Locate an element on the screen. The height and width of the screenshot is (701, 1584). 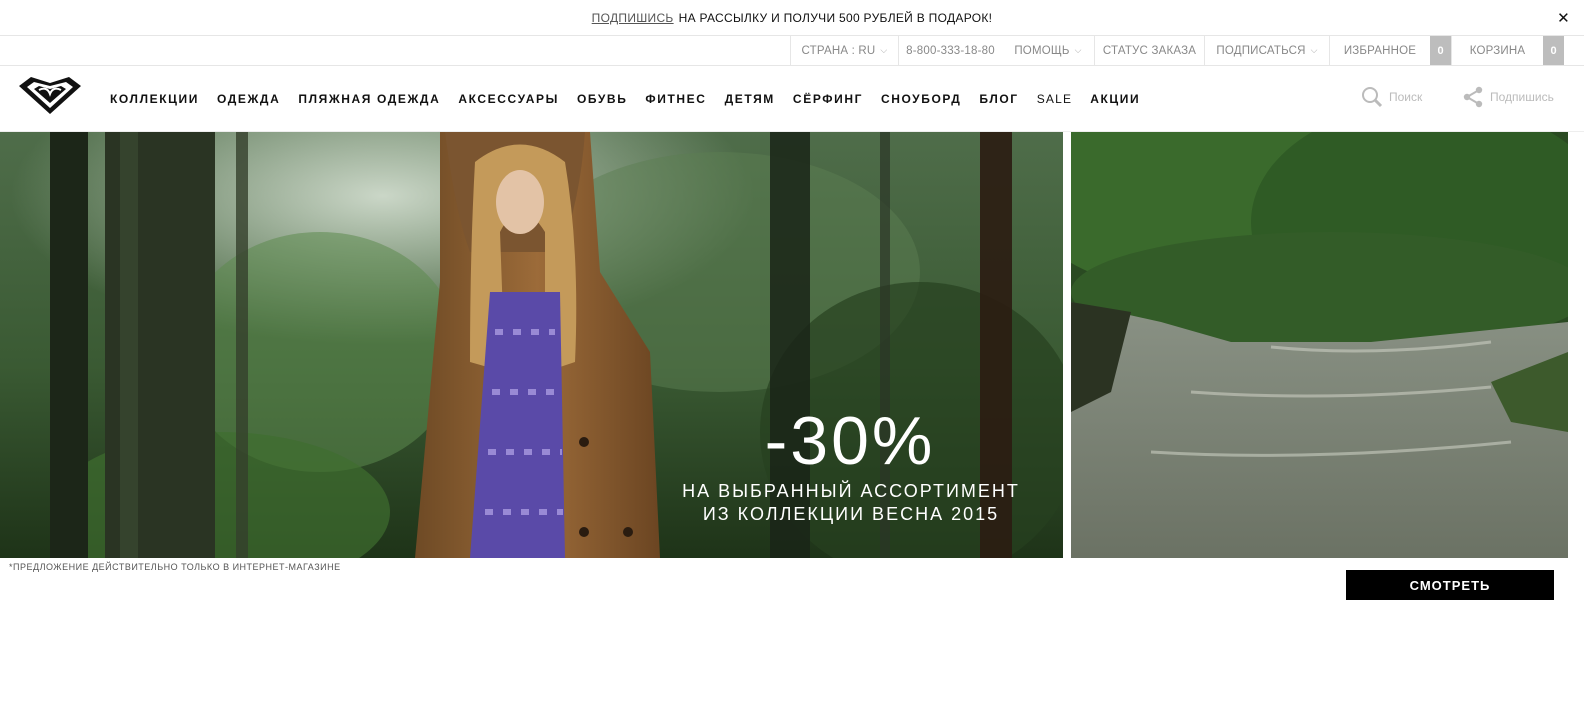
phone-number: 8-800-333-18-80 is located at coordinates (950, 50).